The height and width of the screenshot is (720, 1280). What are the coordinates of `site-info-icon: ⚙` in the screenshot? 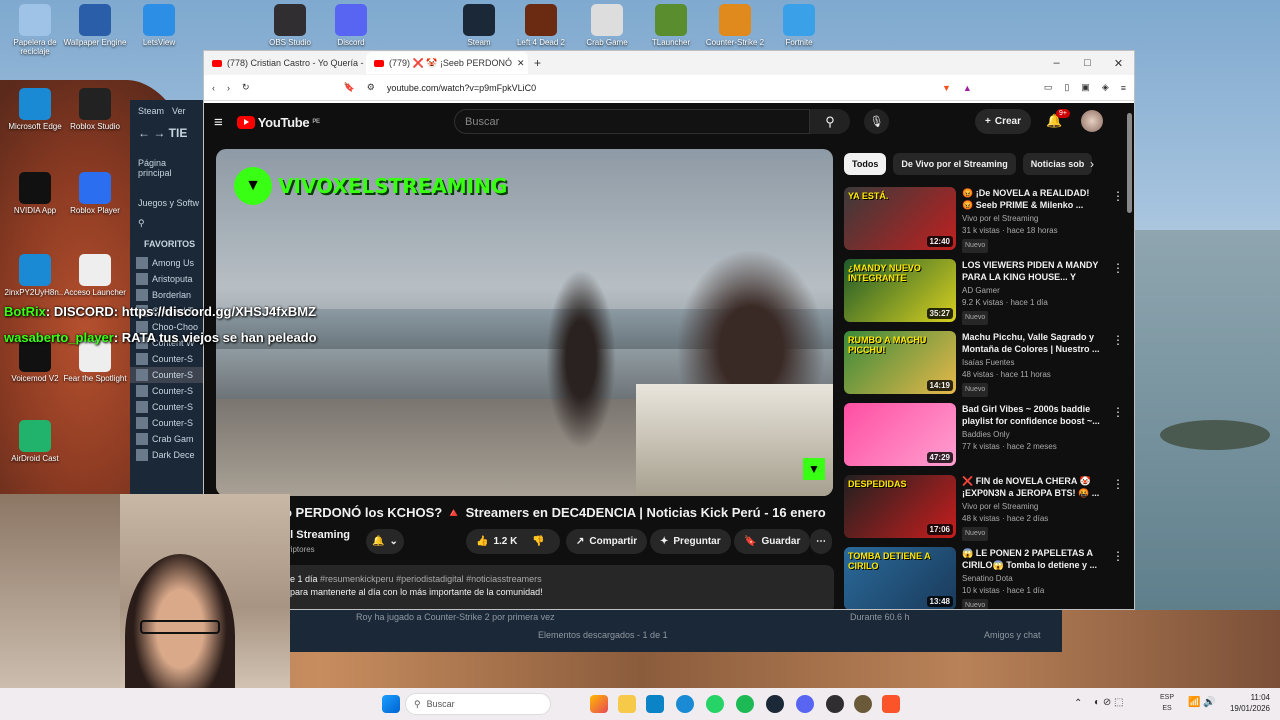 It's located at (371, 87).